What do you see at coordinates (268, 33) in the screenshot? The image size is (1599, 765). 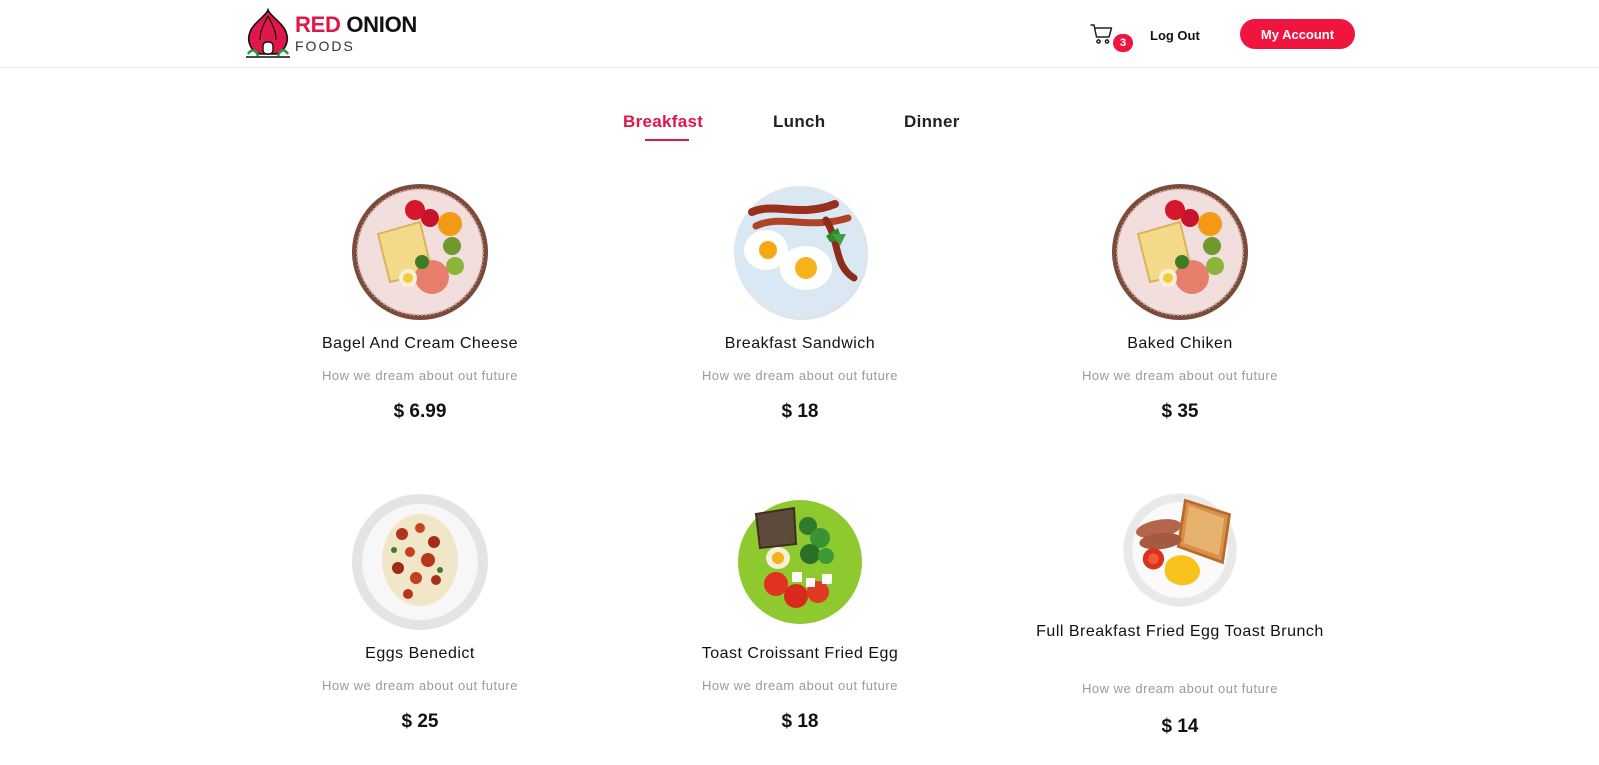 I see `onion-logo-icon` at bounding box center [268, 33].